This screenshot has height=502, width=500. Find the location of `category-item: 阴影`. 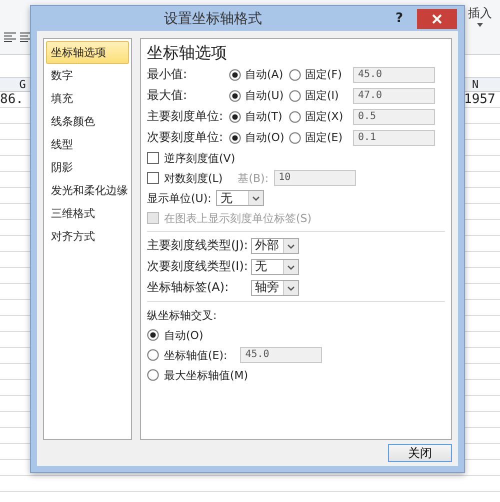

category-item: 阴影 is located at coordinates (87, 167).